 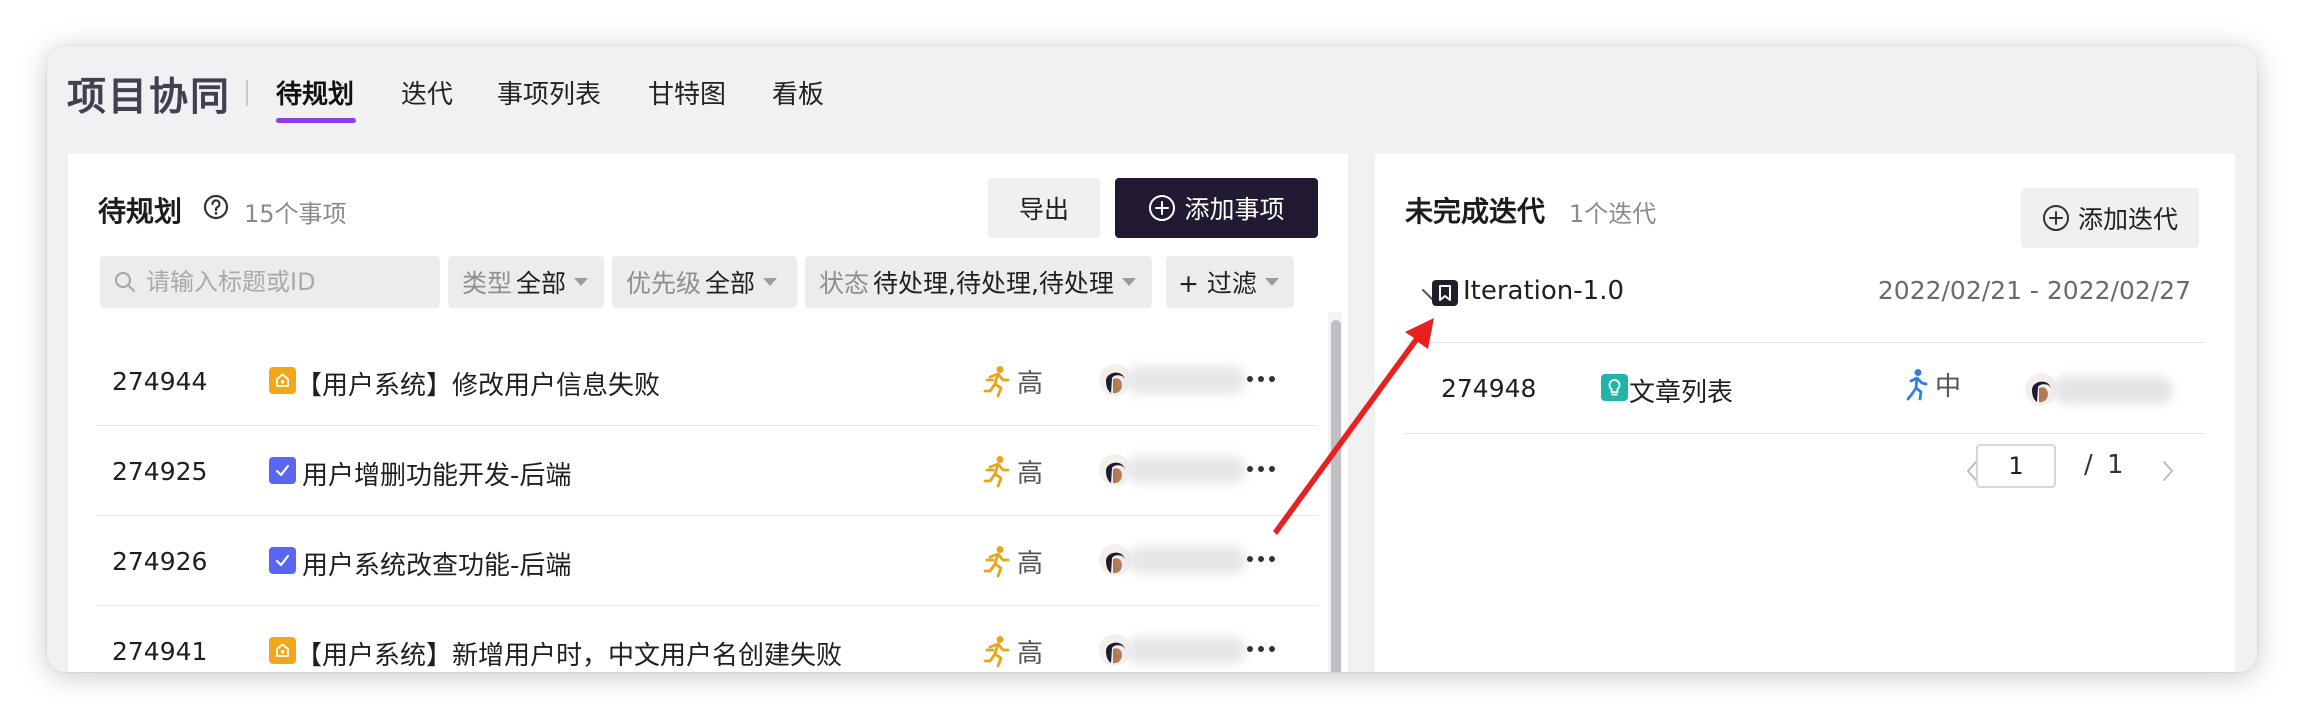 I want to click on item-title: 用户系统改查功能-后端, so click(x=436, y=563).